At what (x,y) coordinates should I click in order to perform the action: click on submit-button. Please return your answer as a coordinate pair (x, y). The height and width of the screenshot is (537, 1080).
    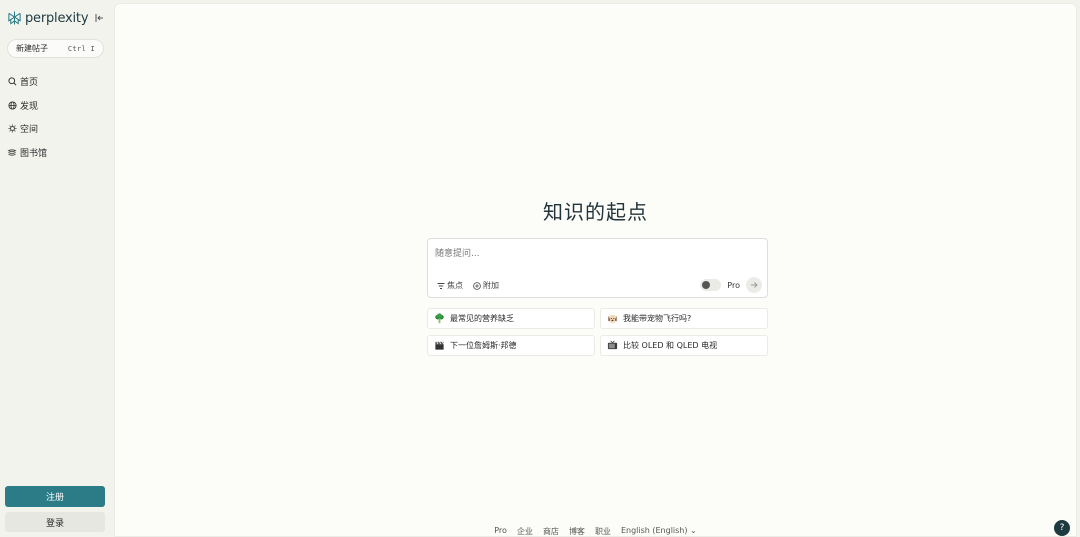
    Looking at the image, I should click on (754, 285).